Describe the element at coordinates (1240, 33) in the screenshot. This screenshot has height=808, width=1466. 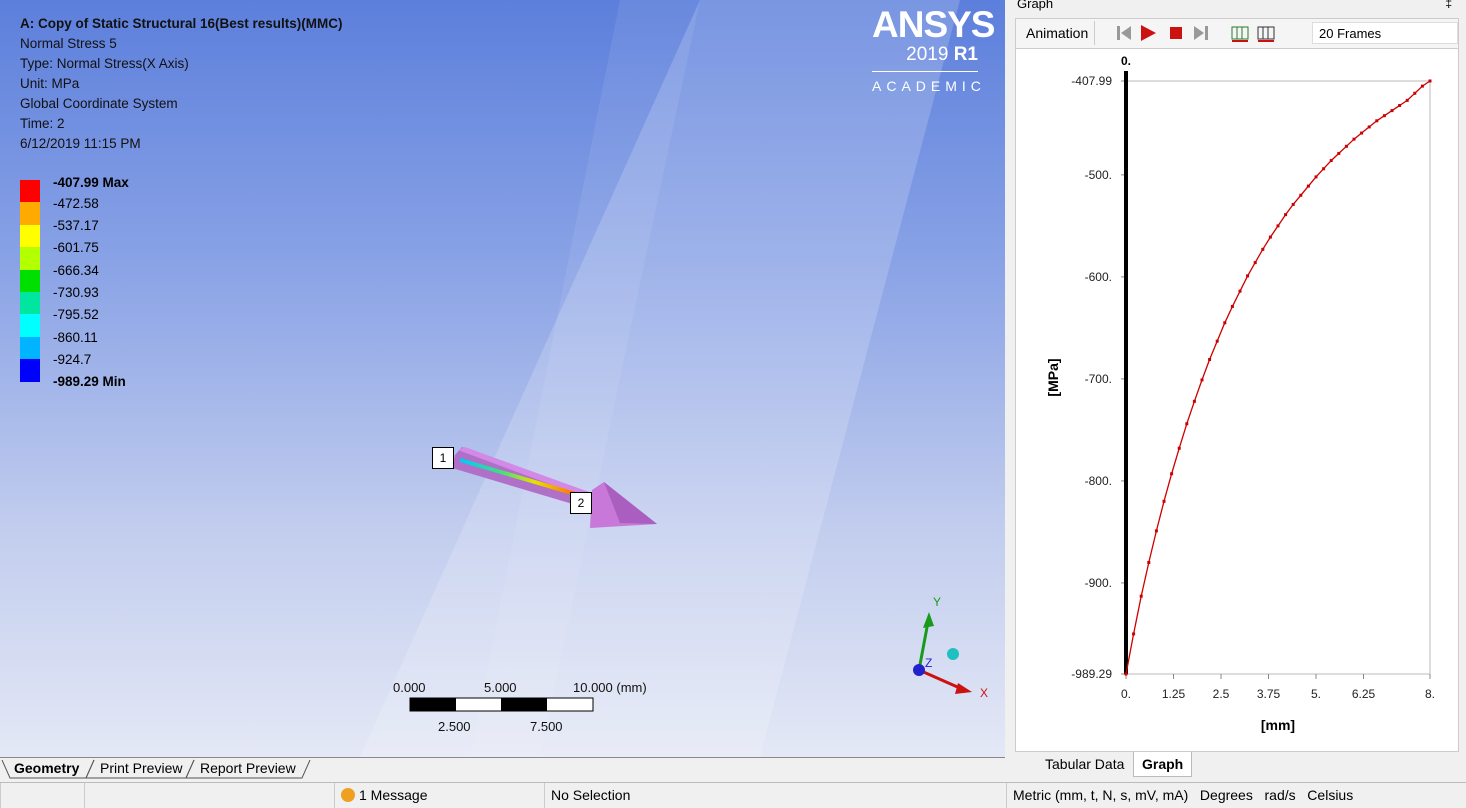
I see `distributed-frames-icon` at that location.